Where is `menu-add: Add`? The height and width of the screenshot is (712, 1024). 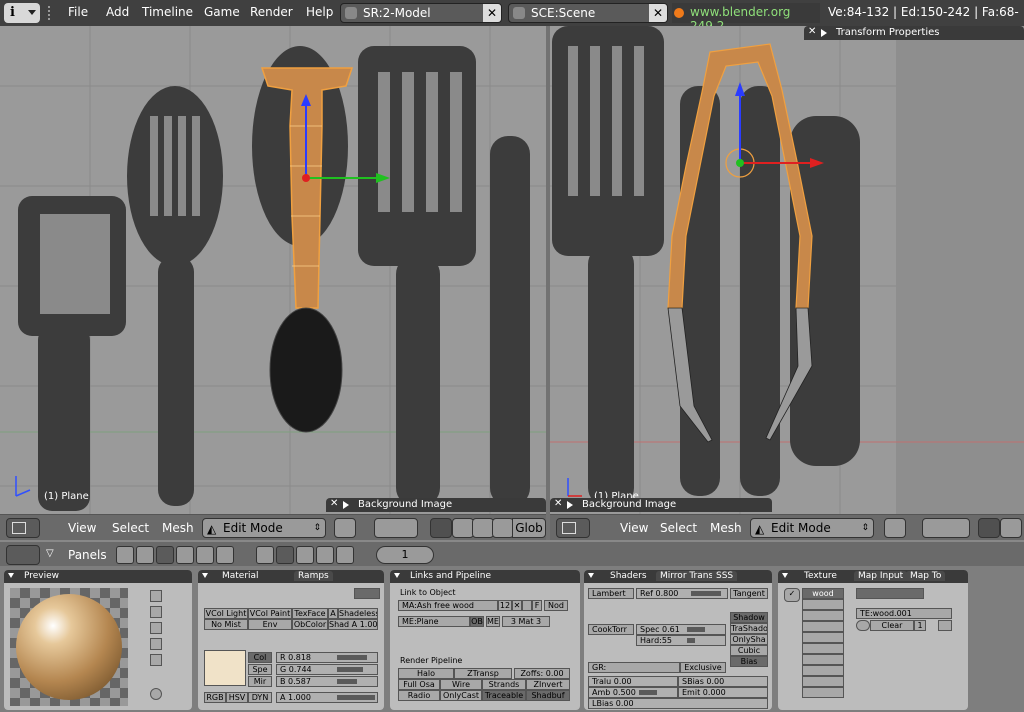
menu-add: Add is located at coordinates (117, 12).